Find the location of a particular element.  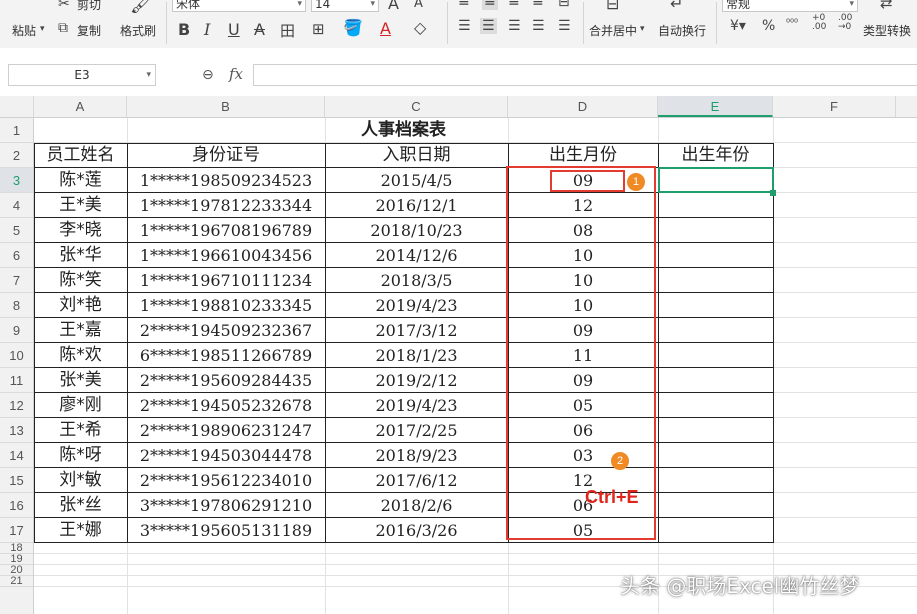

hire-date-cell: 2019/4/23 is located at coordinates (416, 305).